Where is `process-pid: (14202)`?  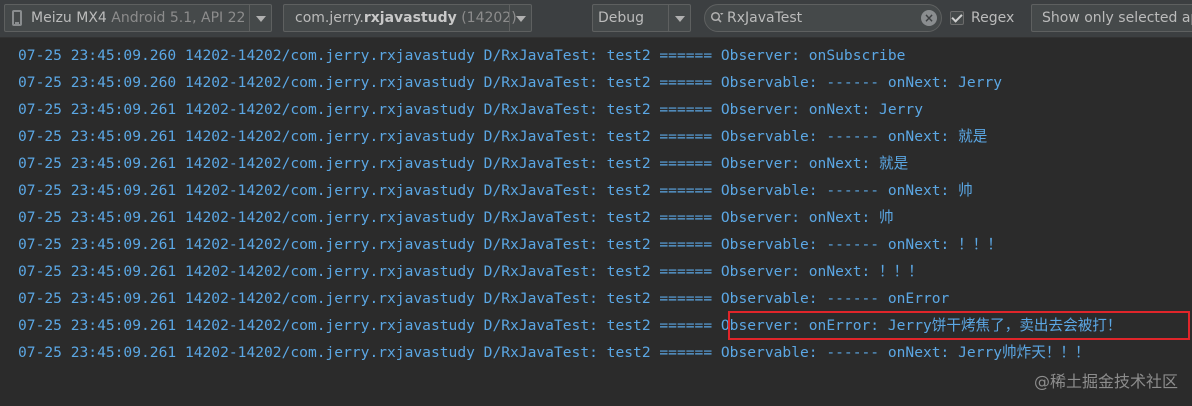 process-pid: (14202) is located at coordinates (486, 18).